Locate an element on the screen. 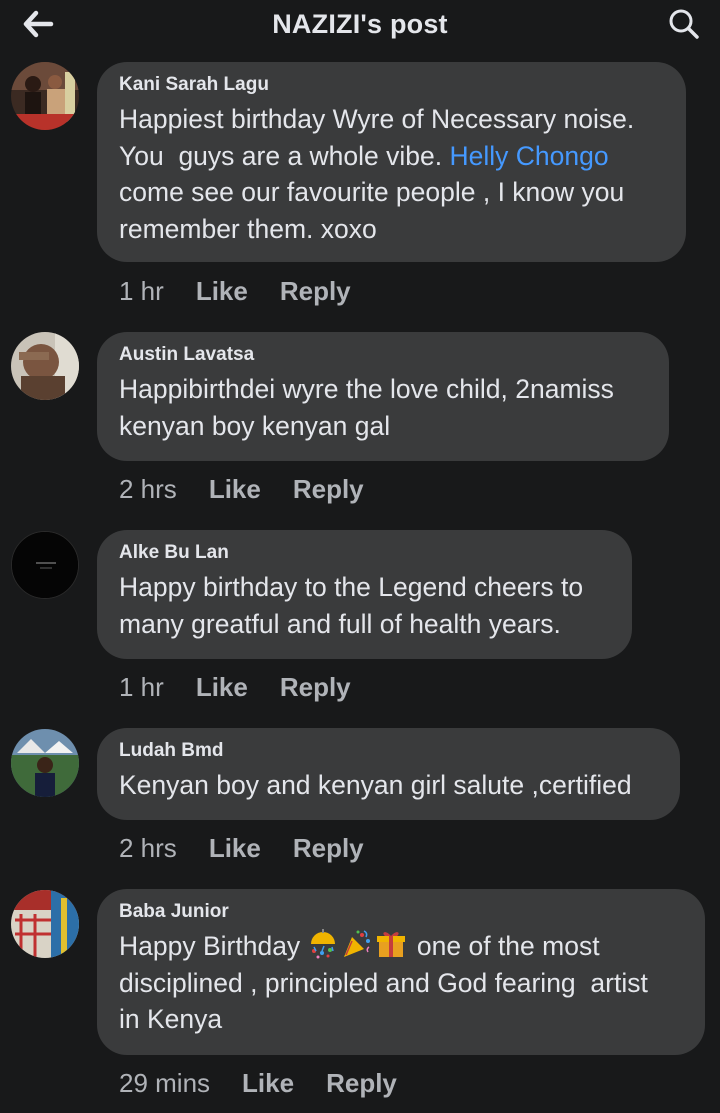 This screenshot has width=720, height=1113. top-bar: NAZIZI's post is located at coordinates (360, 25).